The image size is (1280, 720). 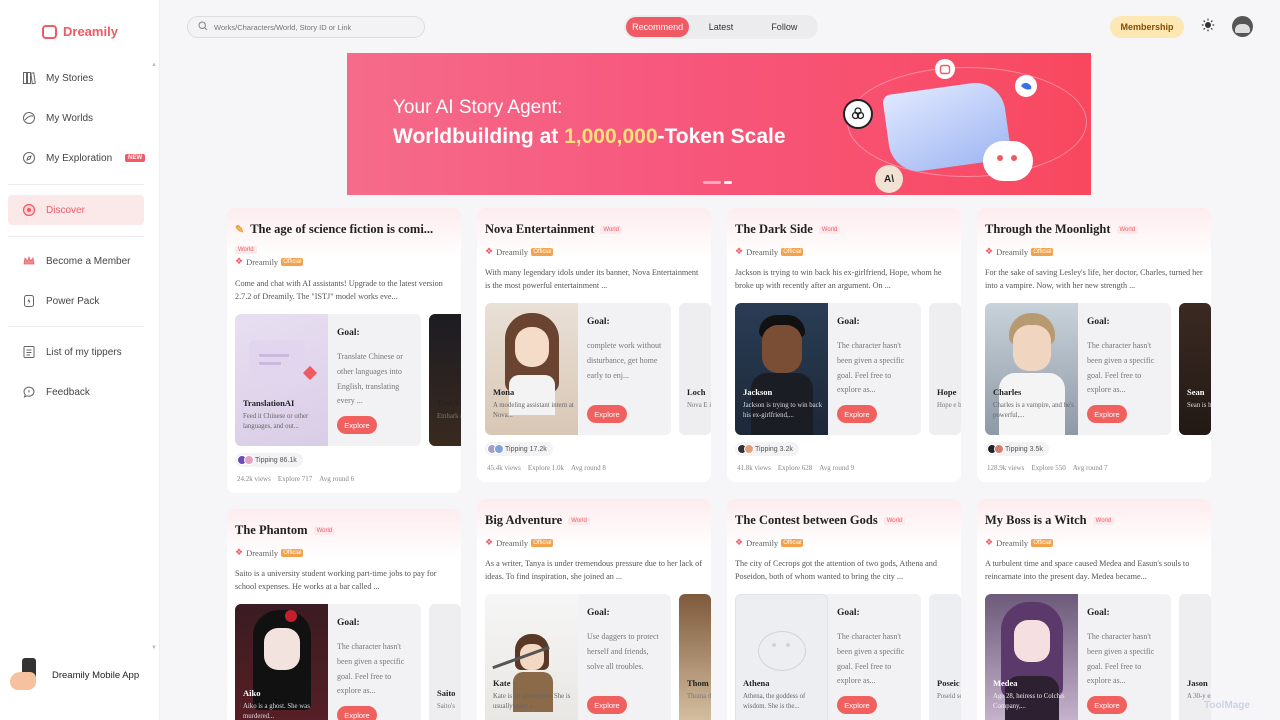 I want to click on character-card-peek: Sean Sean is hunter., so click(x=1195, y=369).